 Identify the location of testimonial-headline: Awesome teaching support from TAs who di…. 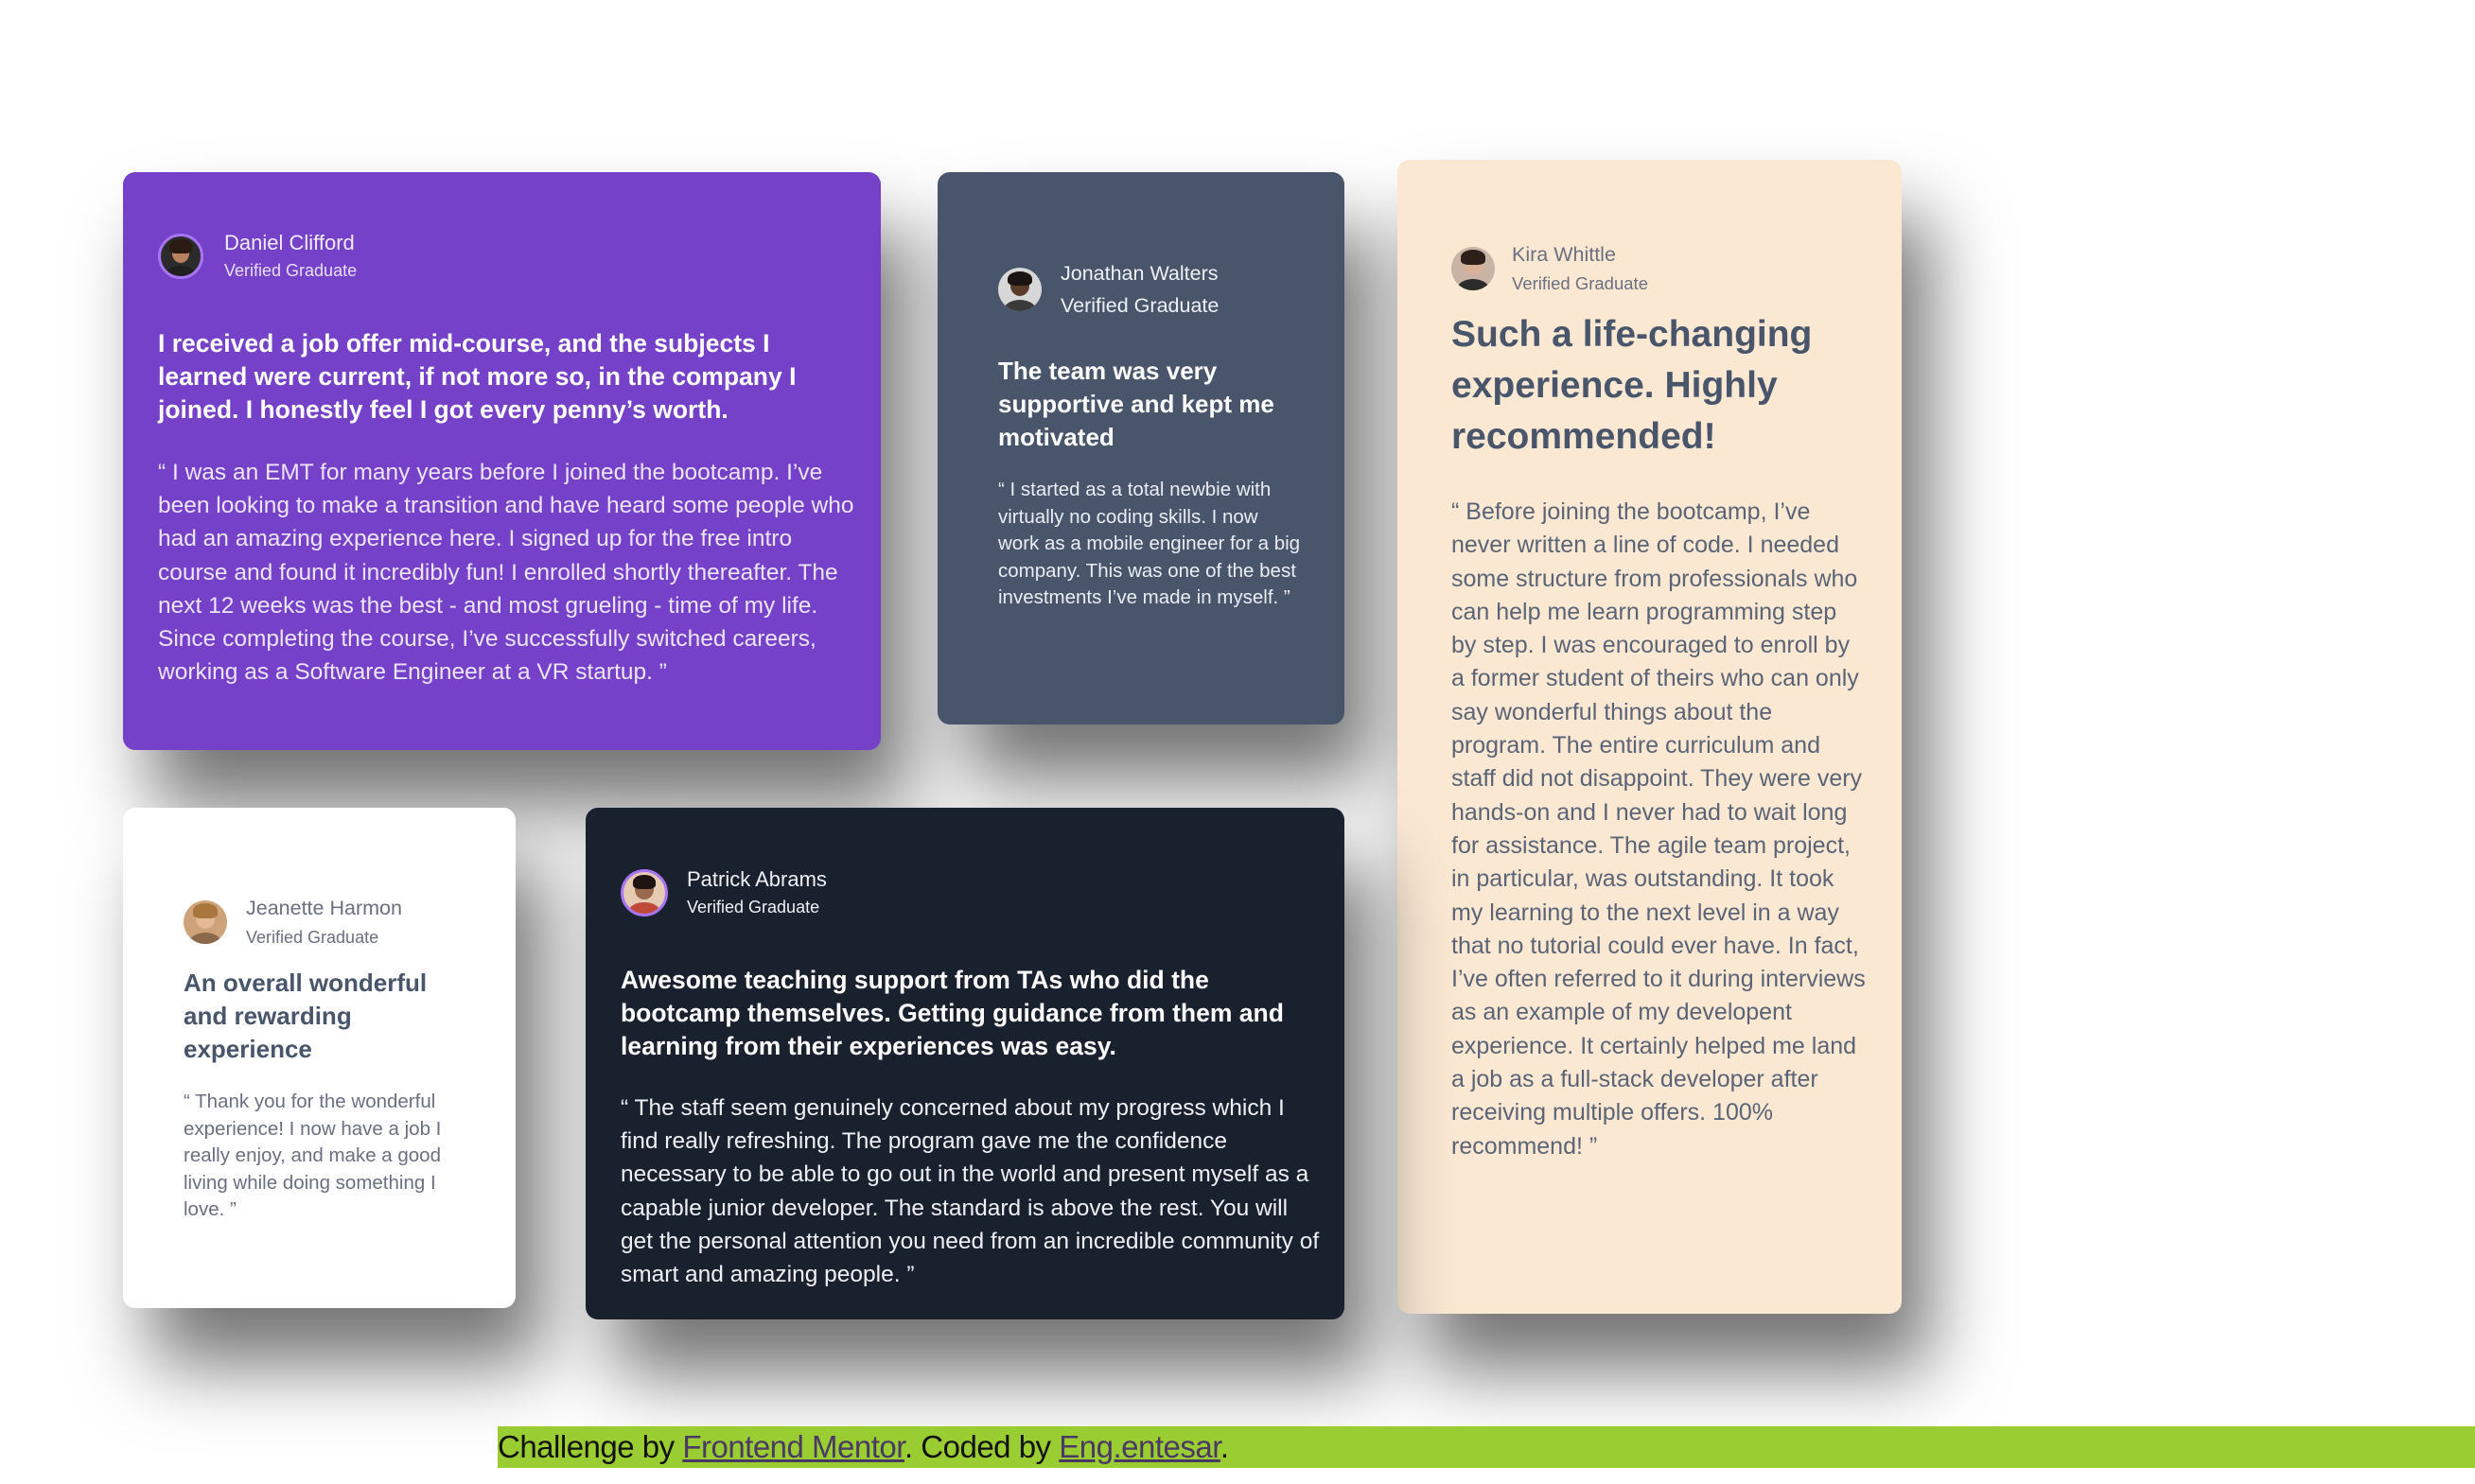
(952, 1013).